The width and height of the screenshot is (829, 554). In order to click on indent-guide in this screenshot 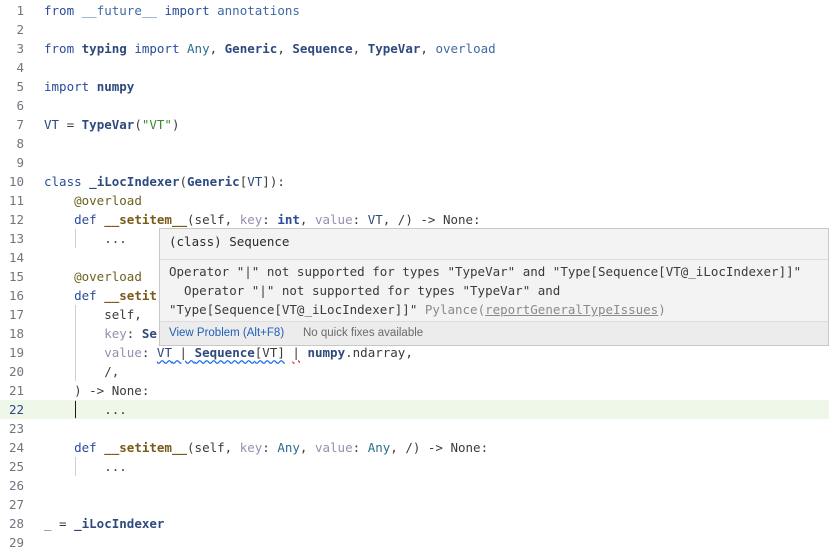, I will do `click(75, 238)`.